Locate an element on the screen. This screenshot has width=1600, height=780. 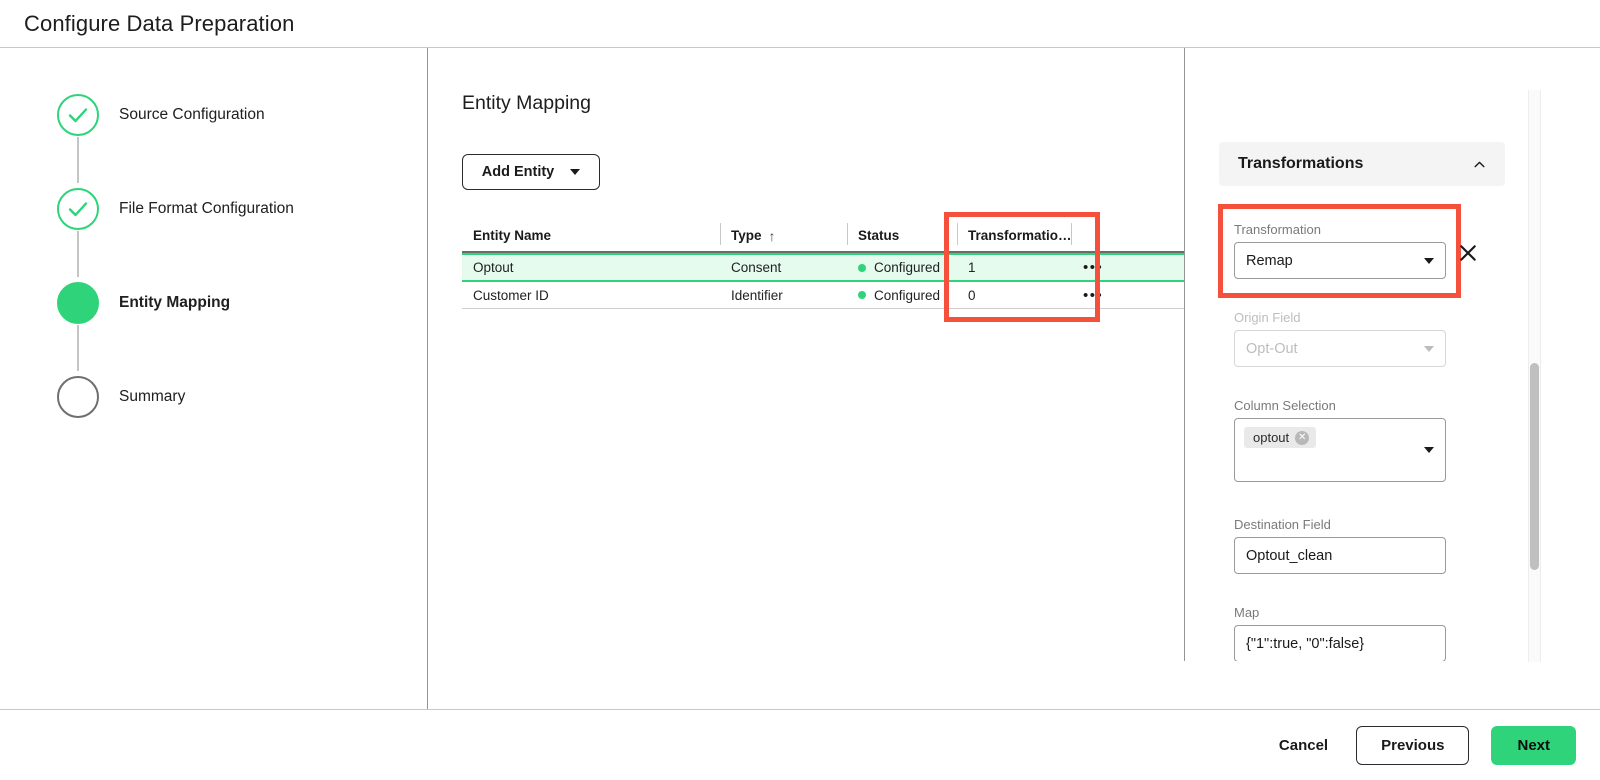
map-input: {"1":true, "0":false} is located at coordinates (1340, 643).